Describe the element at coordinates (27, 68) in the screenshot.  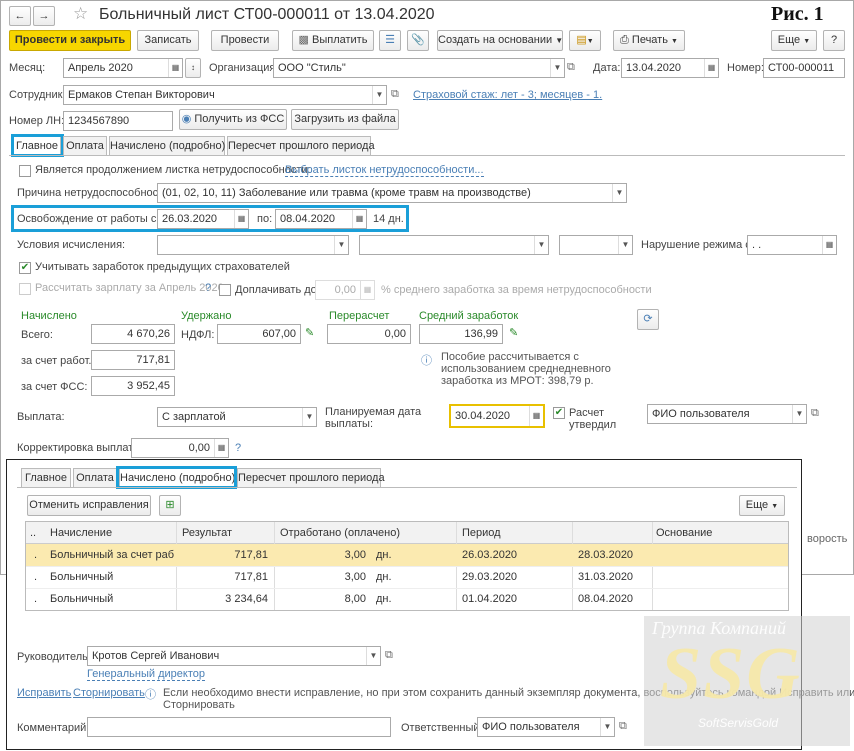
I see `month-label: Месяц:` at that location.